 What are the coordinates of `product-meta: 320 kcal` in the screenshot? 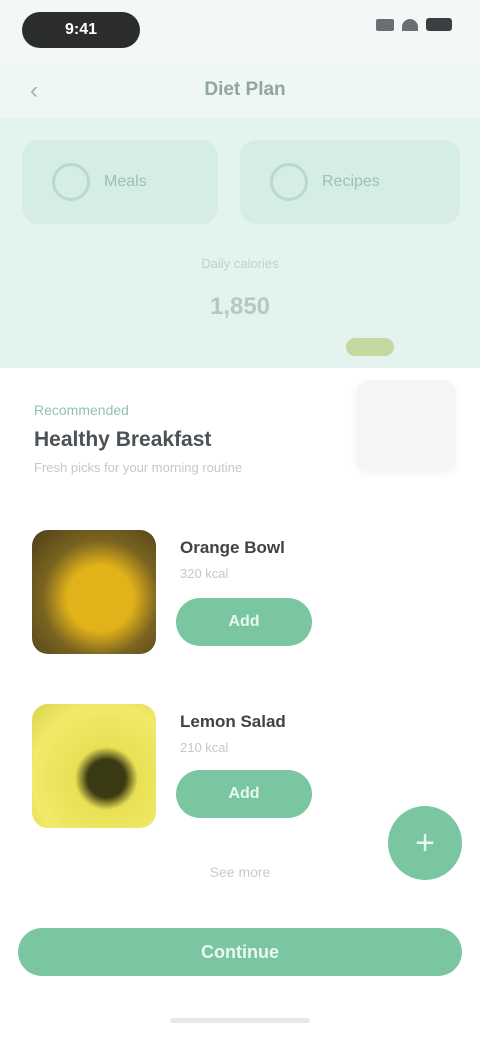 It's located at (204, 573).